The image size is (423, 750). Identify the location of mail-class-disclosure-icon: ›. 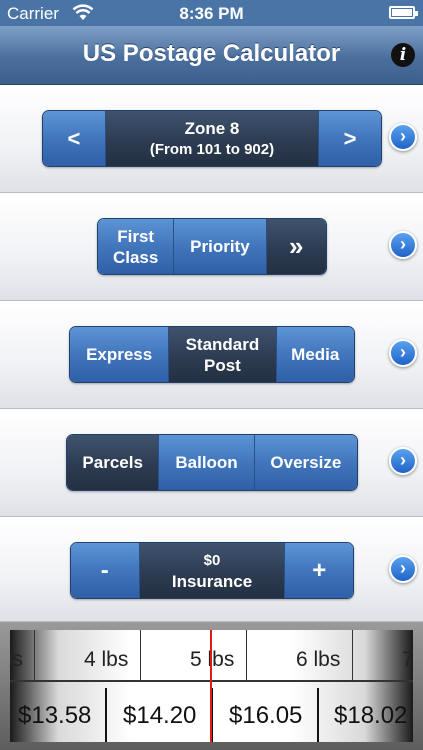
(403, 245).